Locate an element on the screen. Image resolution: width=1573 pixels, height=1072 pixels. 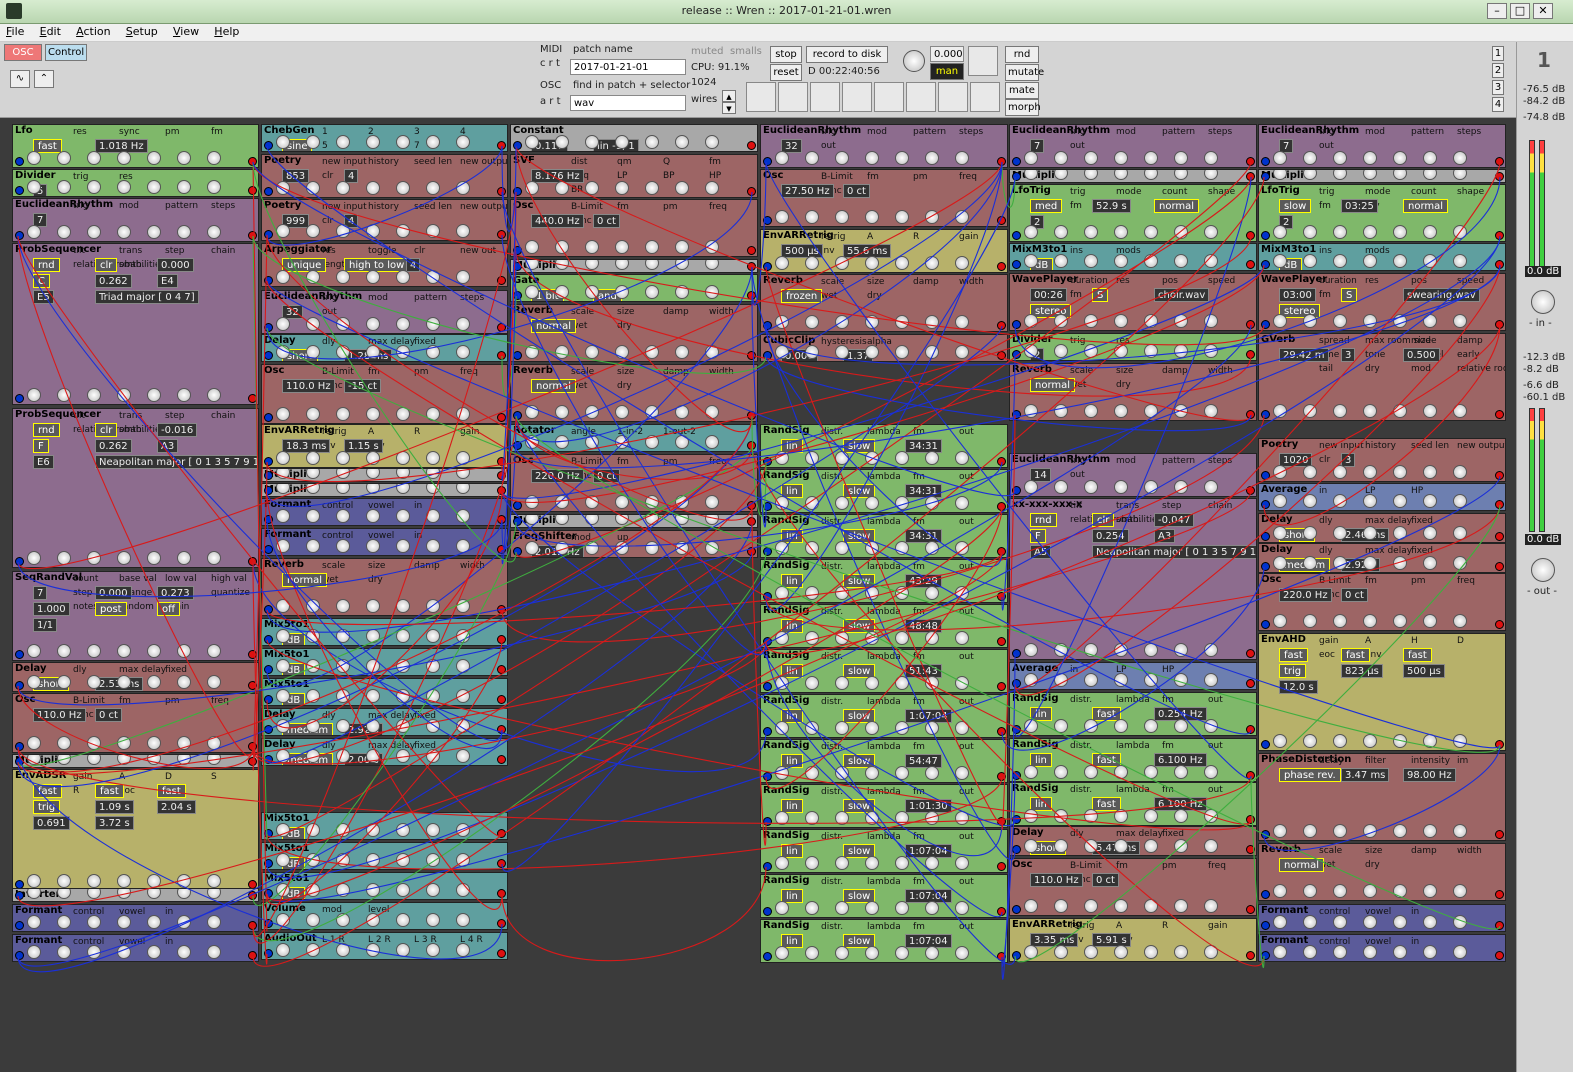
module-delay1: Delay dly max delay fixed short 2.53 ms is located at coordinates (135, 677).